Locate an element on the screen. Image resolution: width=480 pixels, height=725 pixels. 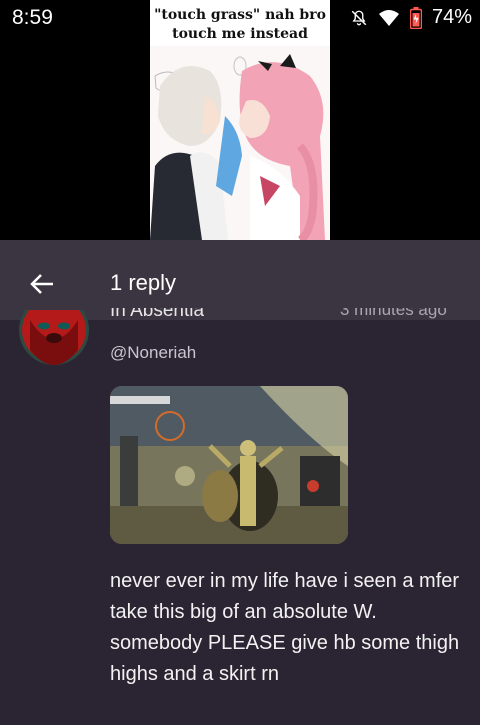
meme-caption-line2: touch me instead is located at coordinates (240, 34).